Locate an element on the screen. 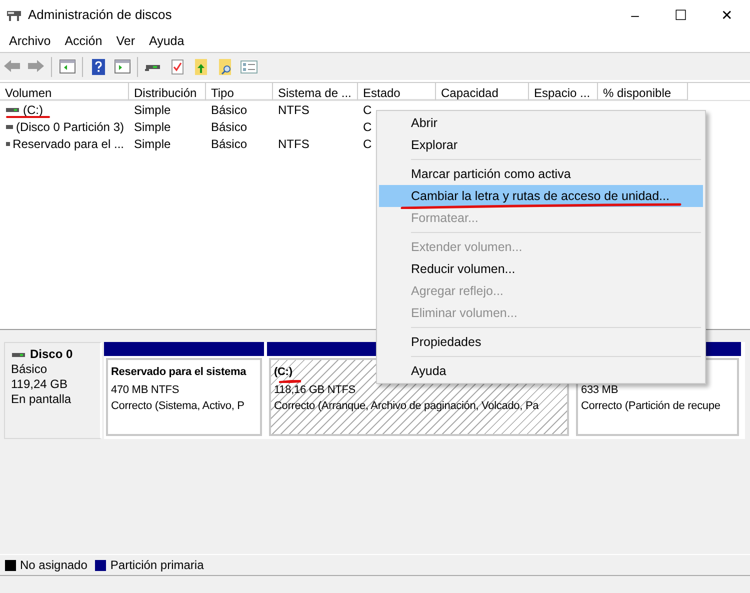 The width and height of the screenshot is (750, 593). folder-up-icon is located at coordinates (201, 67).